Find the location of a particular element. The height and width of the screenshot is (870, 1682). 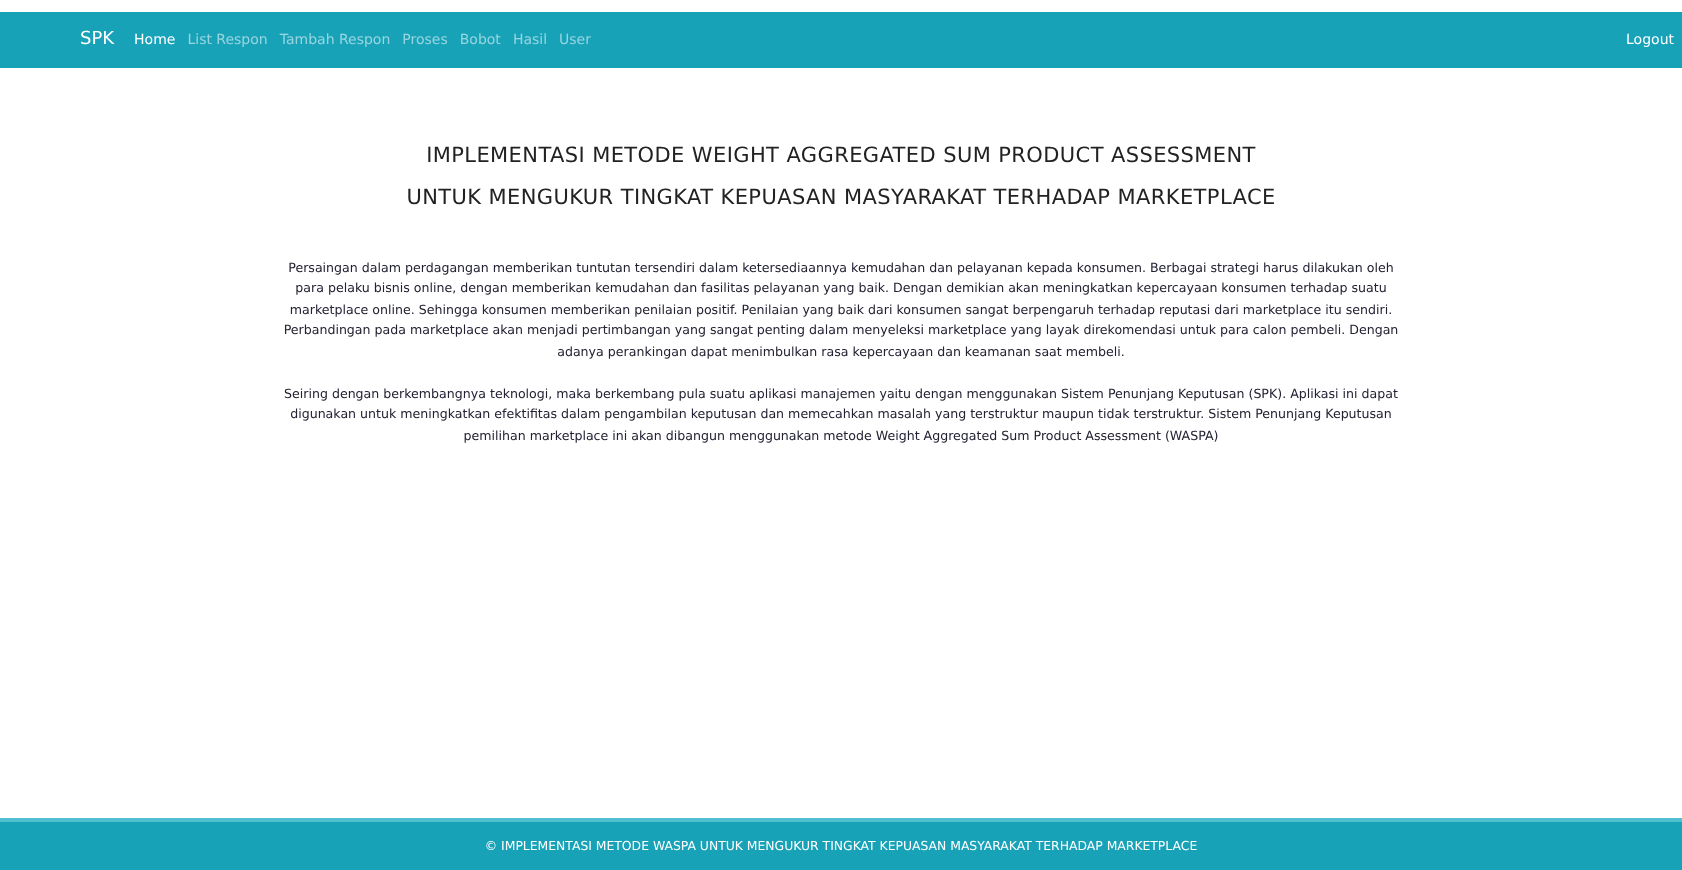

page-title: UNTUK MENGUKUR TINGKAT KEPUASAN MASYARAKAT TERHADAP MARKETPLACE is located at coordinates (841, 199).